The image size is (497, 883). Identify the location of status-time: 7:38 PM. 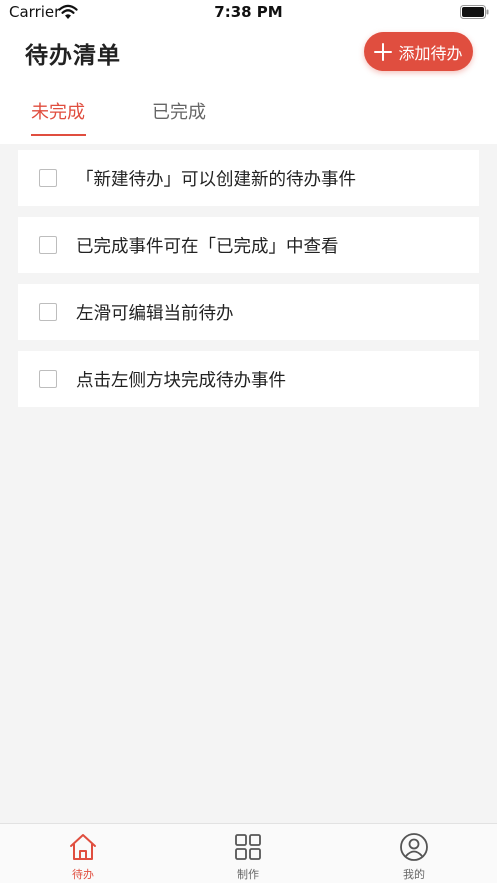
(248, 12).